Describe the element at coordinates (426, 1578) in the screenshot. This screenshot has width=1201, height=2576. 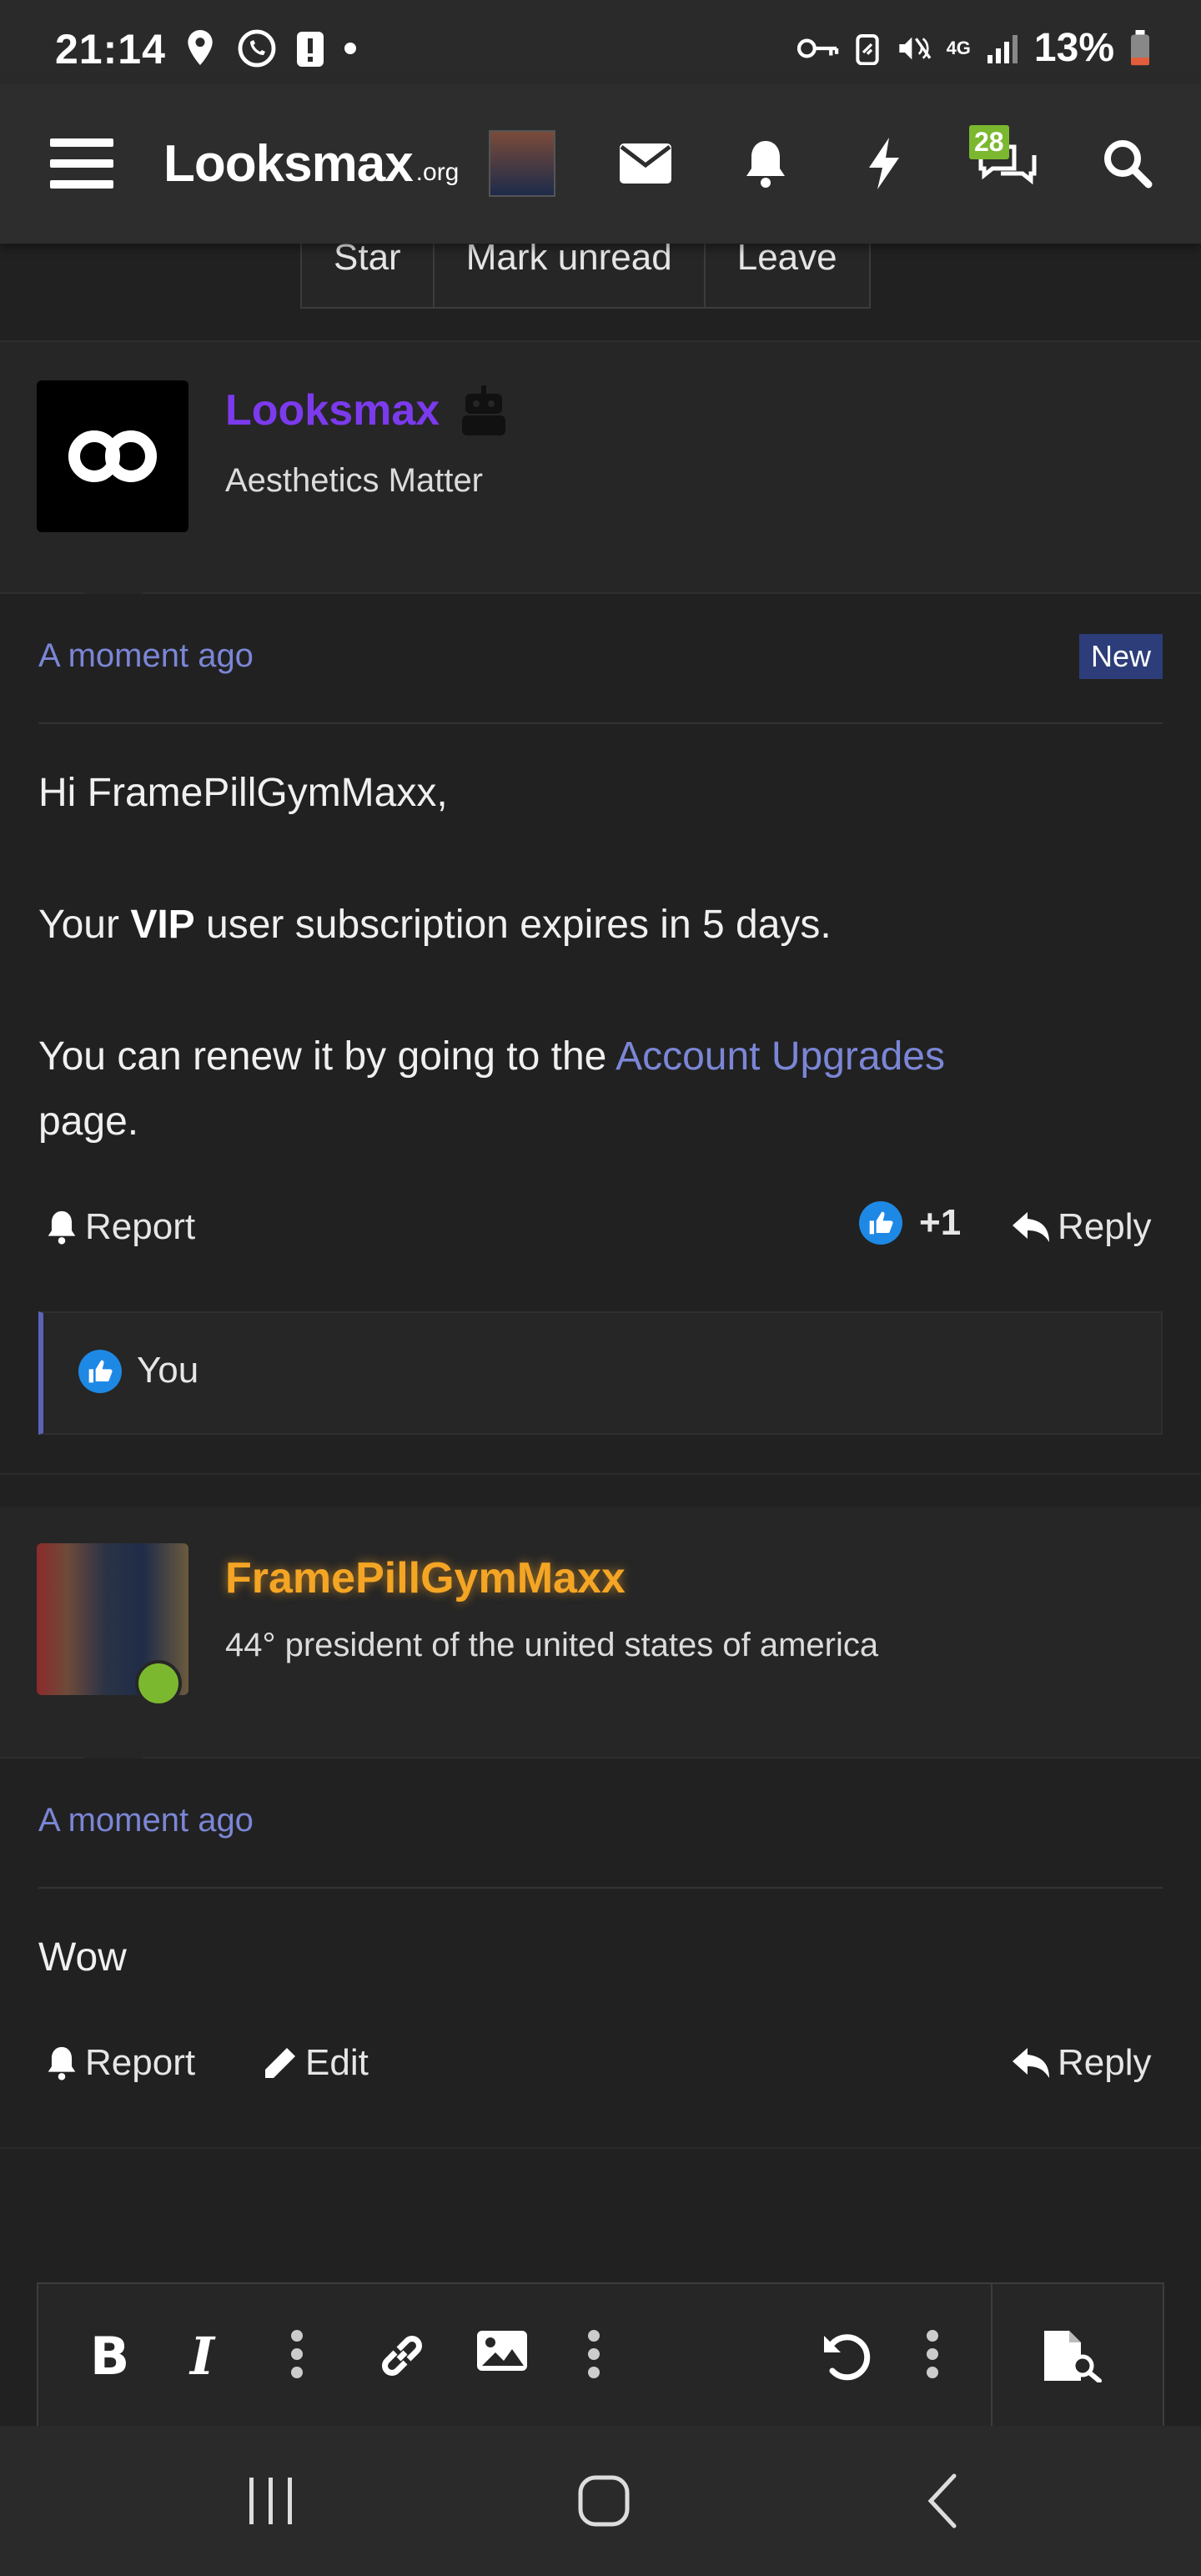
I see `username: FramePillGymMaxx` at that location.